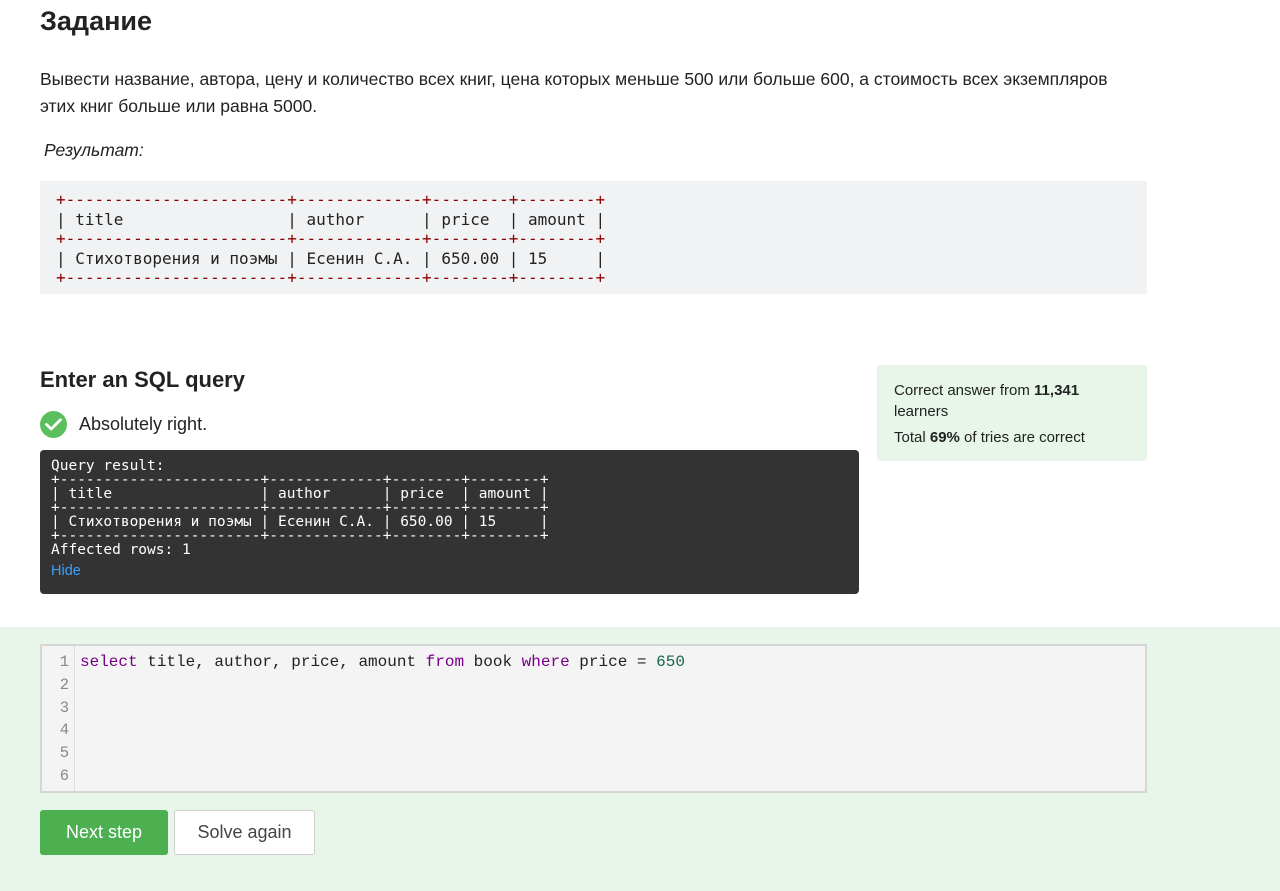  What do you see at coordinates (142, 379) in the screenshot?
I see `sql-query-heading: Enter an SQL query` at bounding box center [142, 379].